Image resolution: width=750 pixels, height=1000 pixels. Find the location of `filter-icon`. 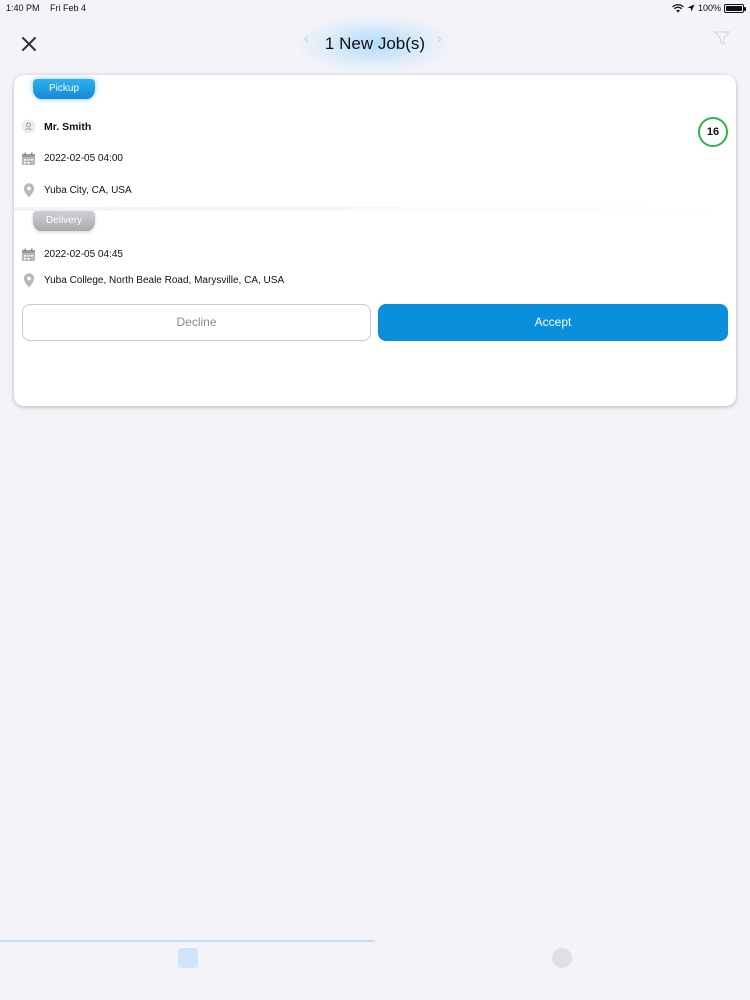

filter-icon is located at coordinates (722, 38).